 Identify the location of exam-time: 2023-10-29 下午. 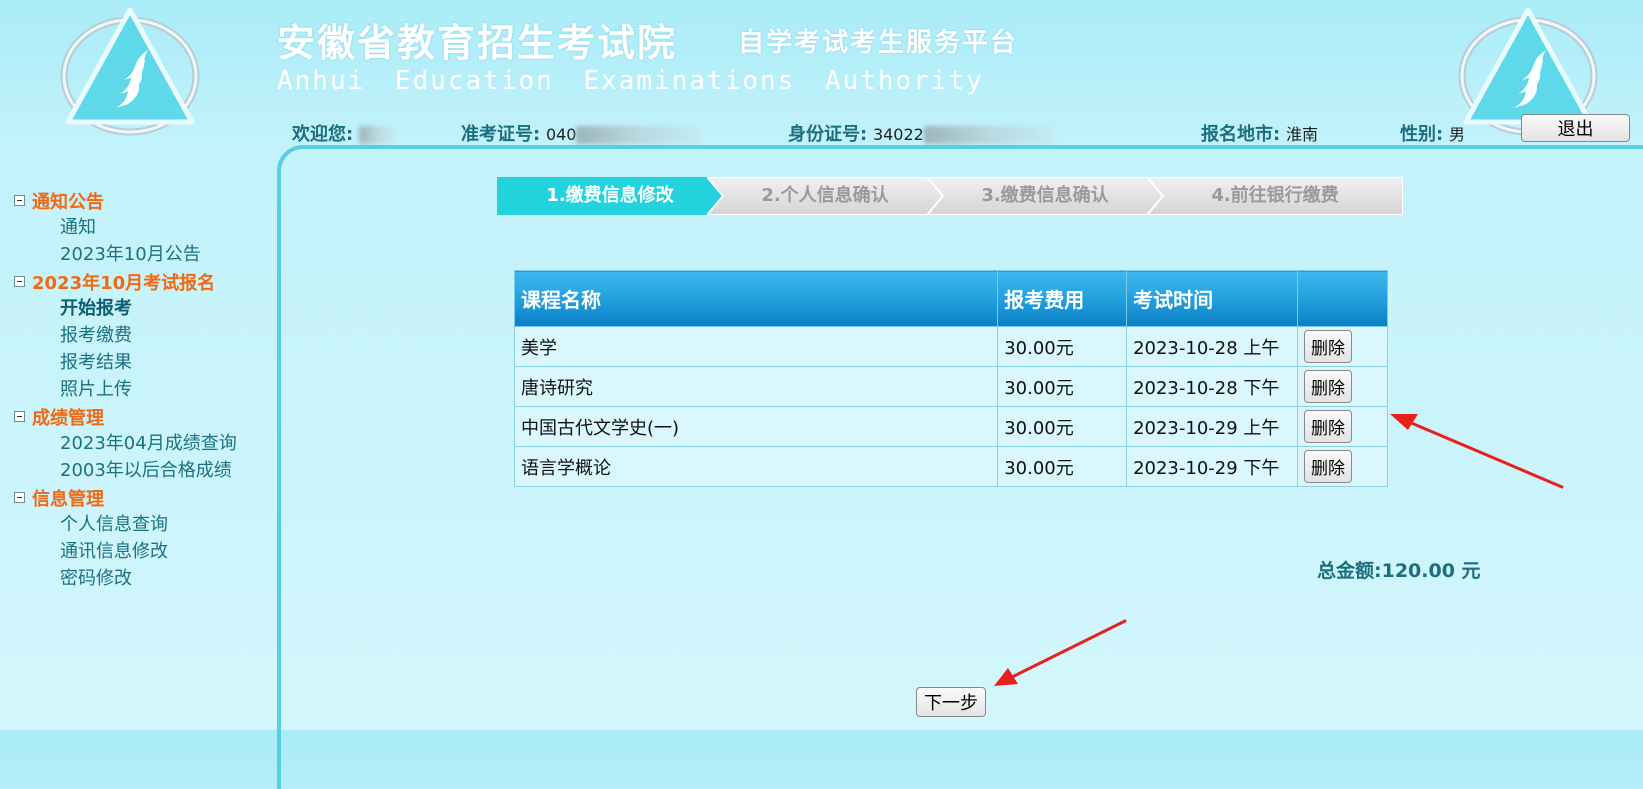
(1212, 466).